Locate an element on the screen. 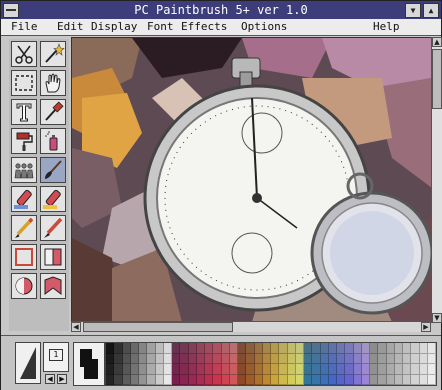  polygon-tool is located at coordinates (53, 286).